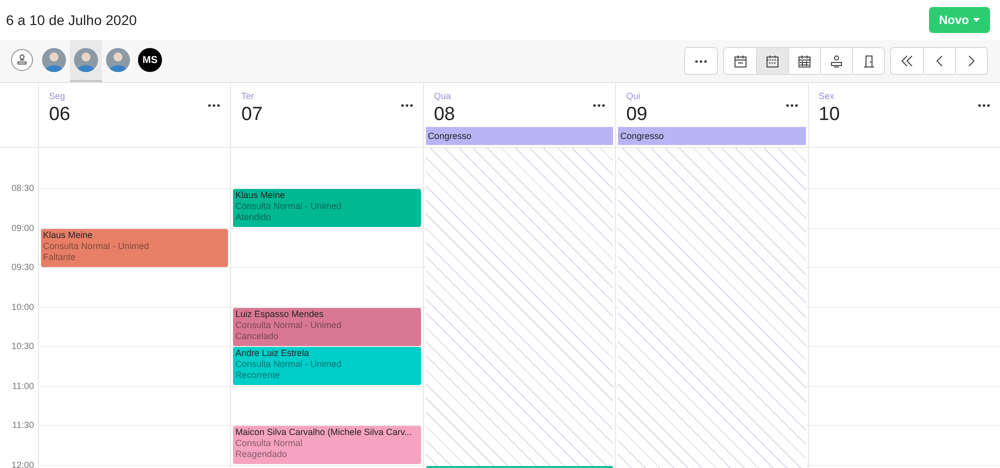 Image resolution: width=1000 pixels, height=468 pixels. What do you see at coordinates (22, 227) in the screenshot?
I see `time-label: 09:00` at bounding box center [22, 227].